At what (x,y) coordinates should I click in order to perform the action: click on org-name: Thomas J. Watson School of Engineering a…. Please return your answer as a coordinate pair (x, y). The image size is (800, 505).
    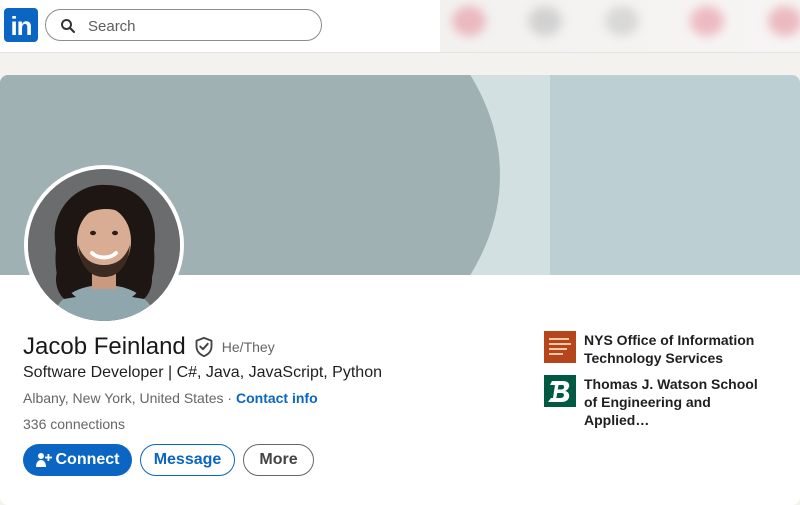
    Looking at the image, I should click on (671, 402).